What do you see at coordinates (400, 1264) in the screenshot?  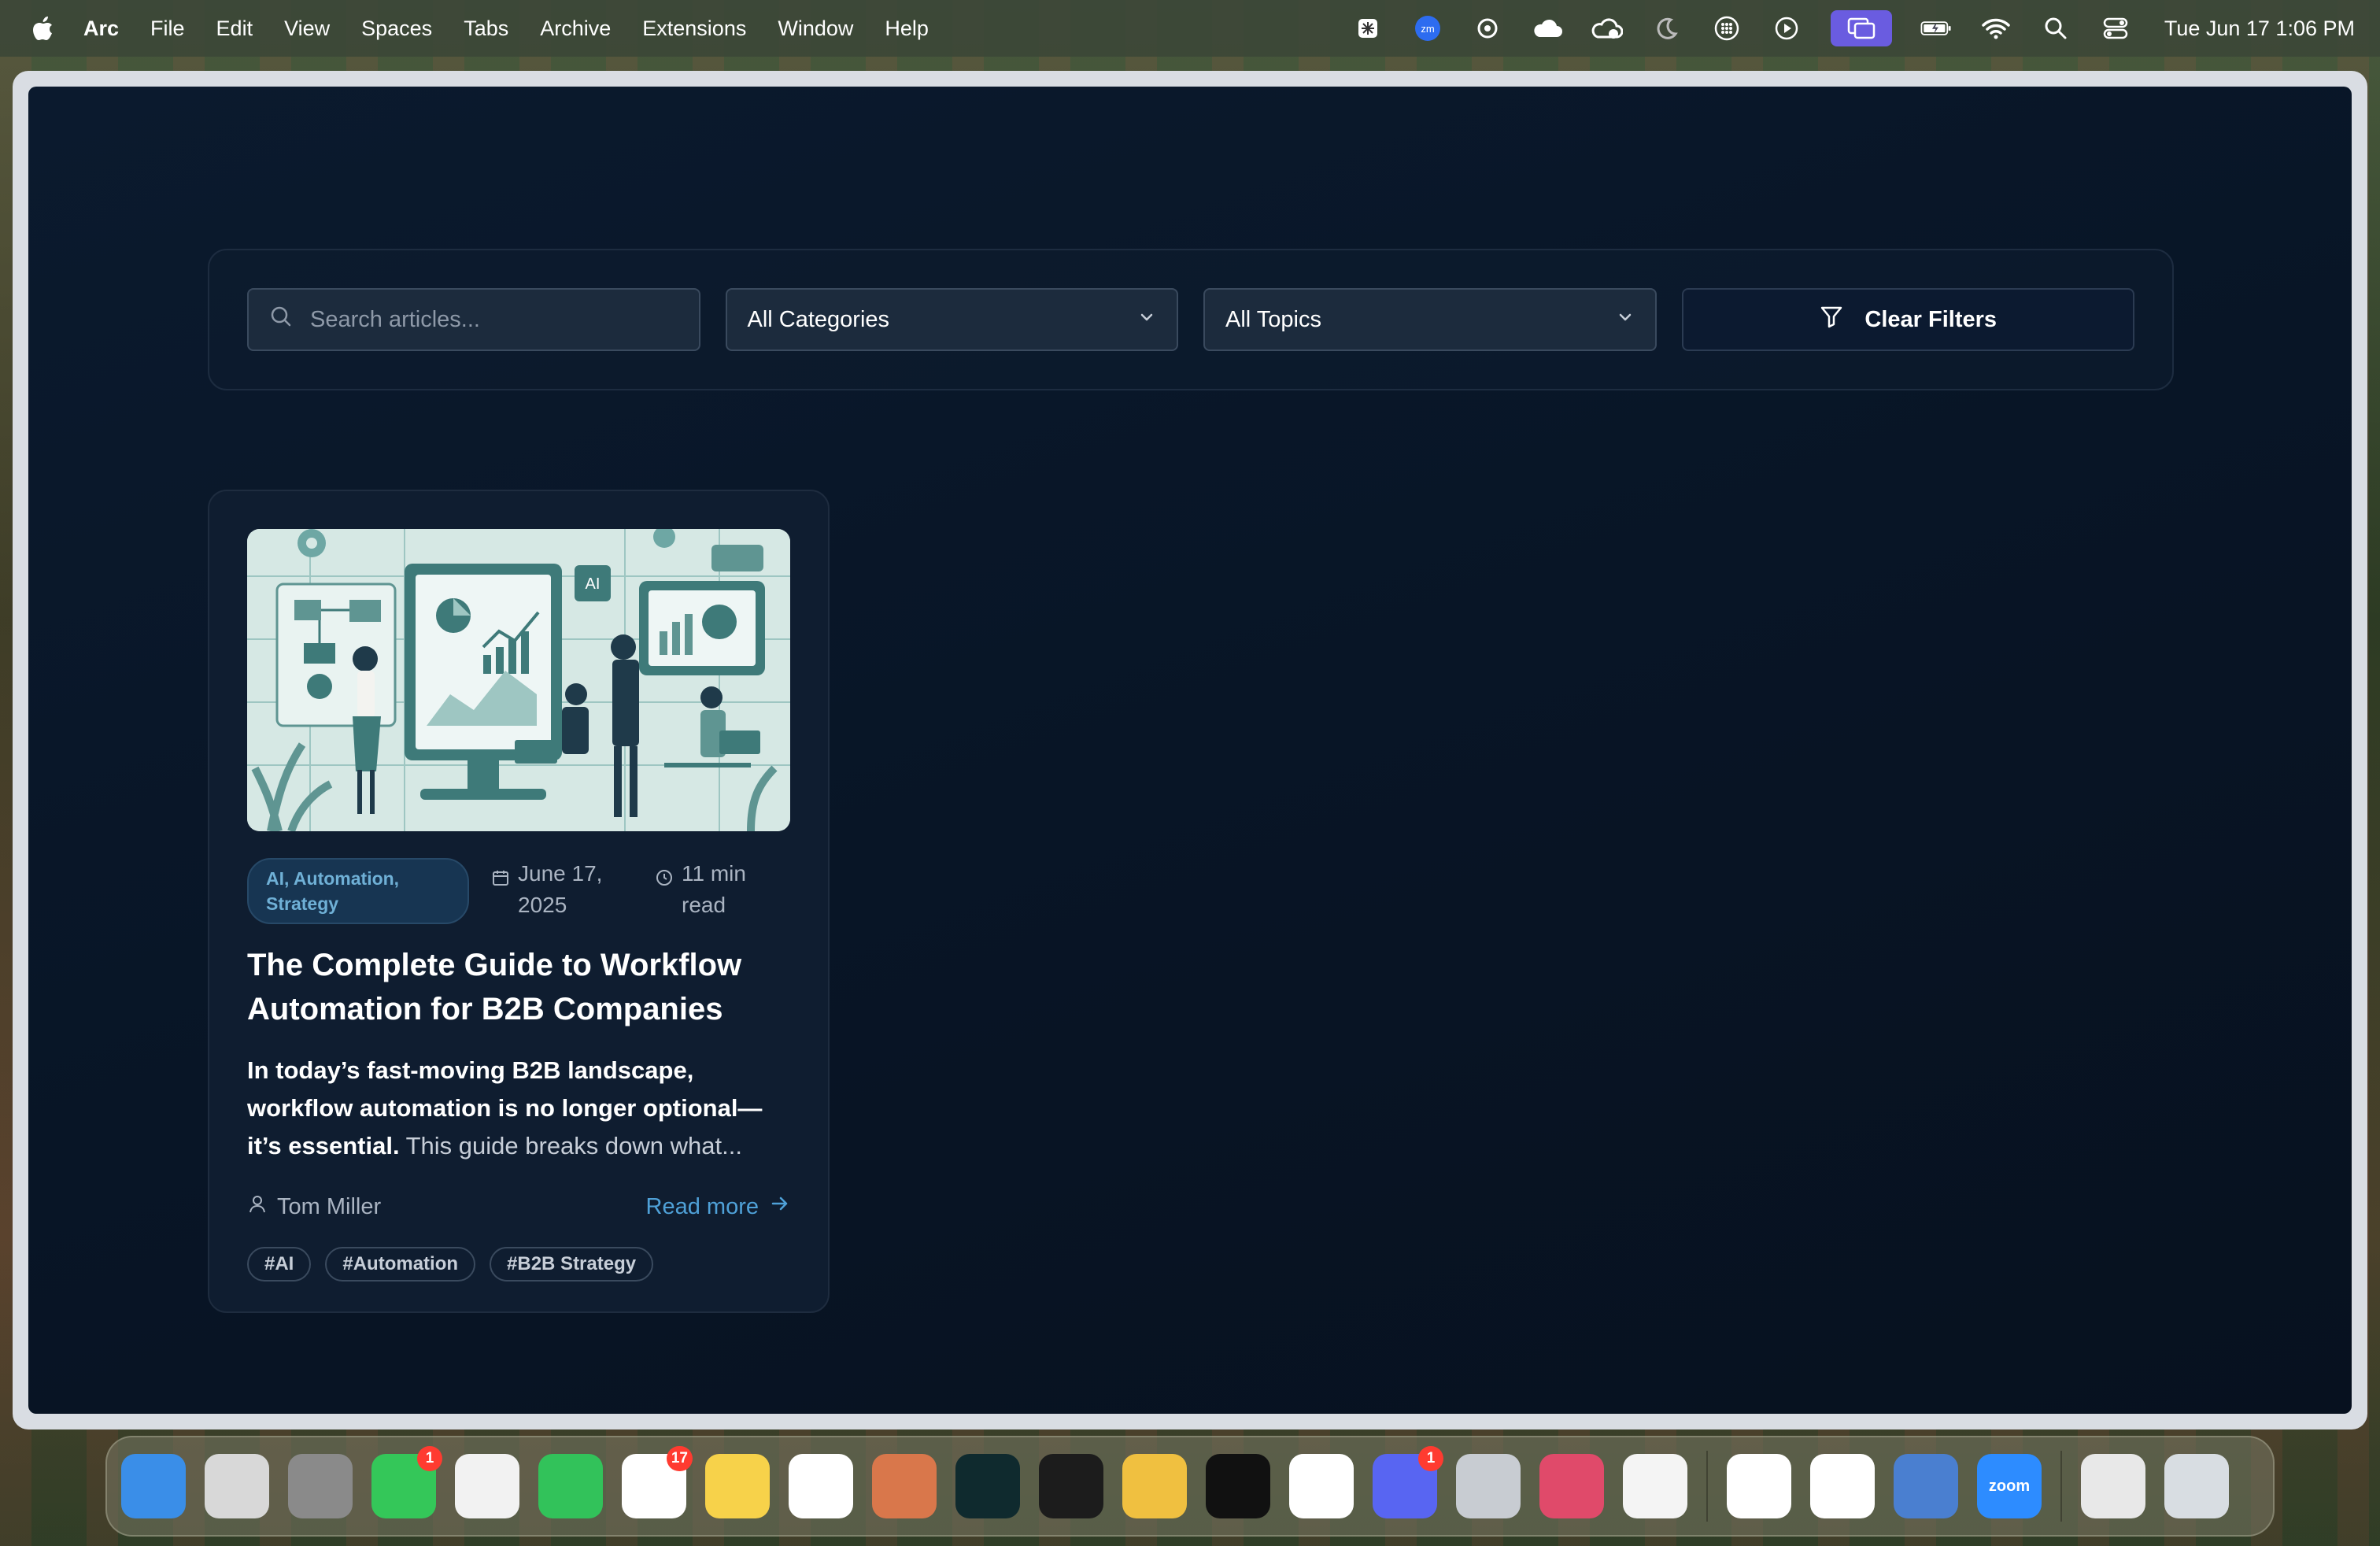 I see `tag-automation: #Automation` at bounding box center [400, 1264].